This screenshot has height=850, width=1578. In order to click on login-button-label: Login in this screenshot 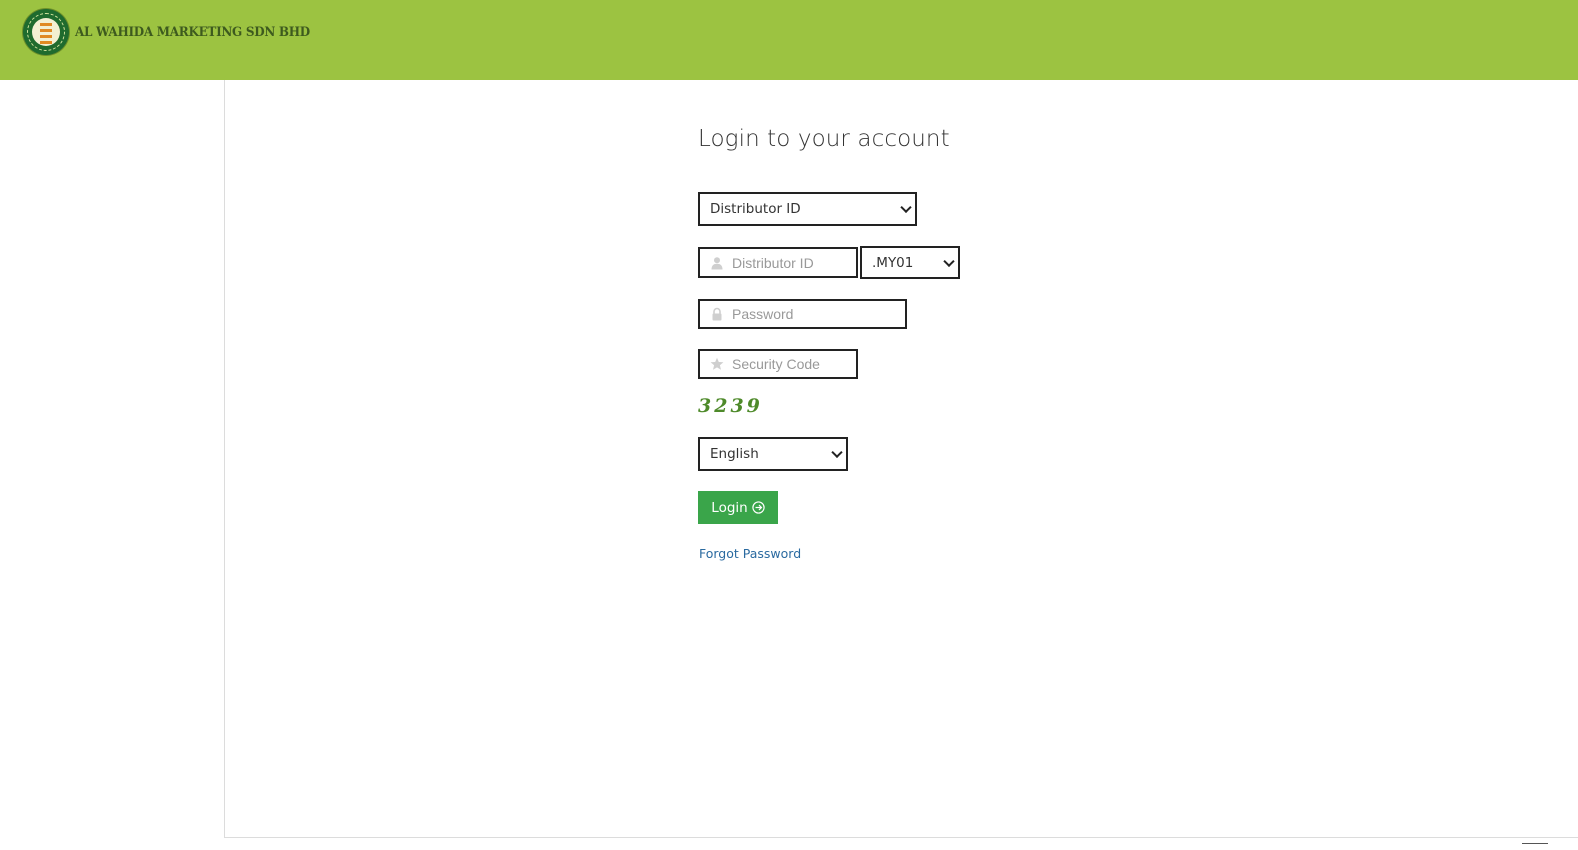, I will do `click(729, 507)`.